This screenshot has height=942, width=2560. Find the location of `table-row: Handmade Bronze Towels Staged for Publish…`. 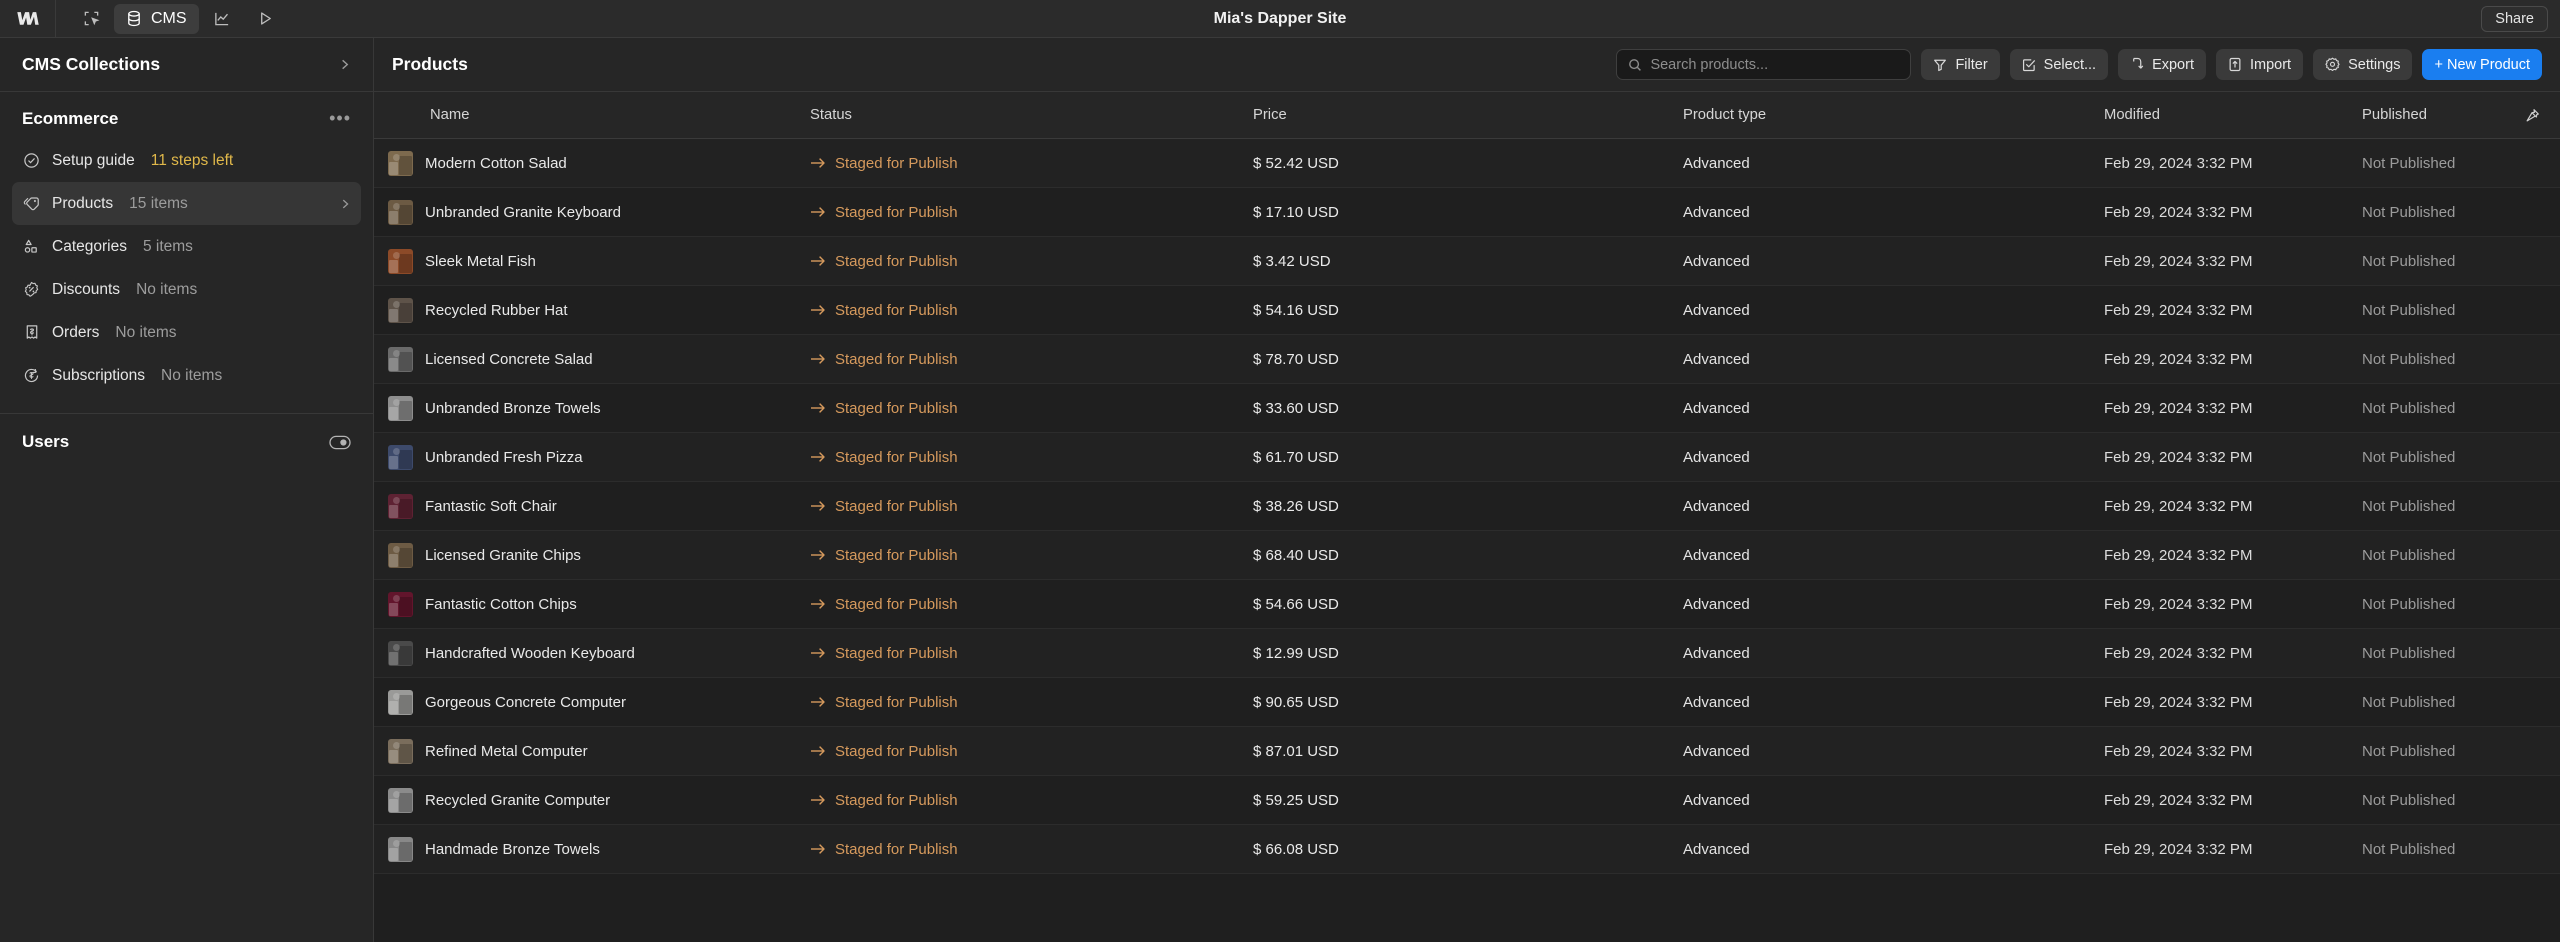

table-row: Handmade Bronze Towels Staged for Publish… is located at coordinates (1467, 849).